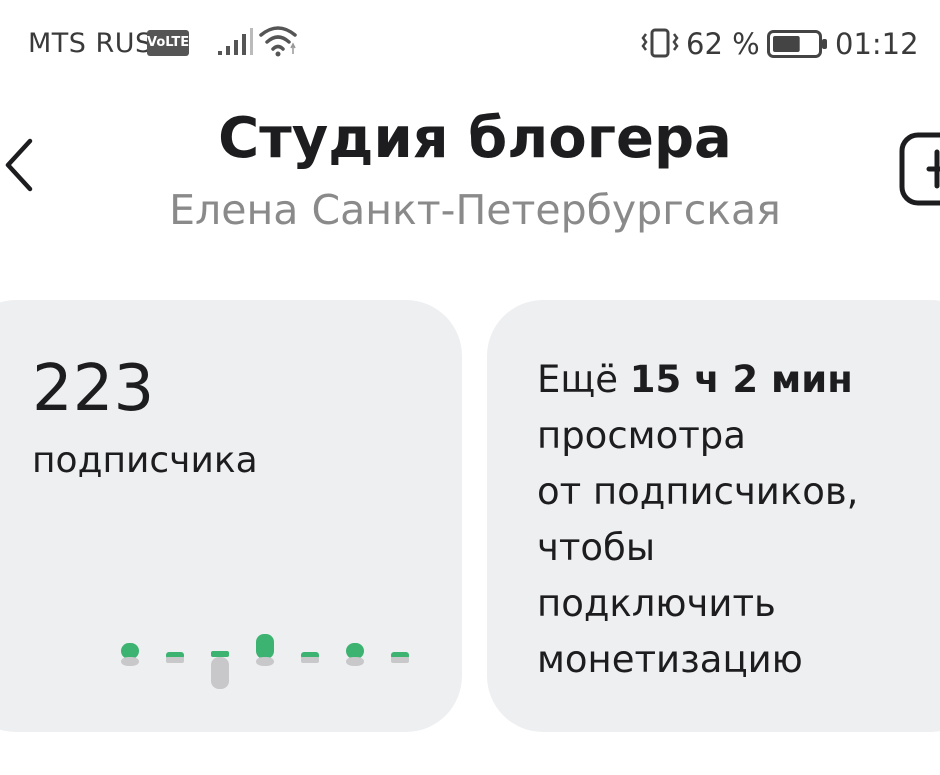 Image resolution: width=940 pixels, height=775 pixels. What do you see at coordinates (698, 491) in the screenshot?
I see `monetization-line-2: от подписчиков,` at bounding box center [698, 491].